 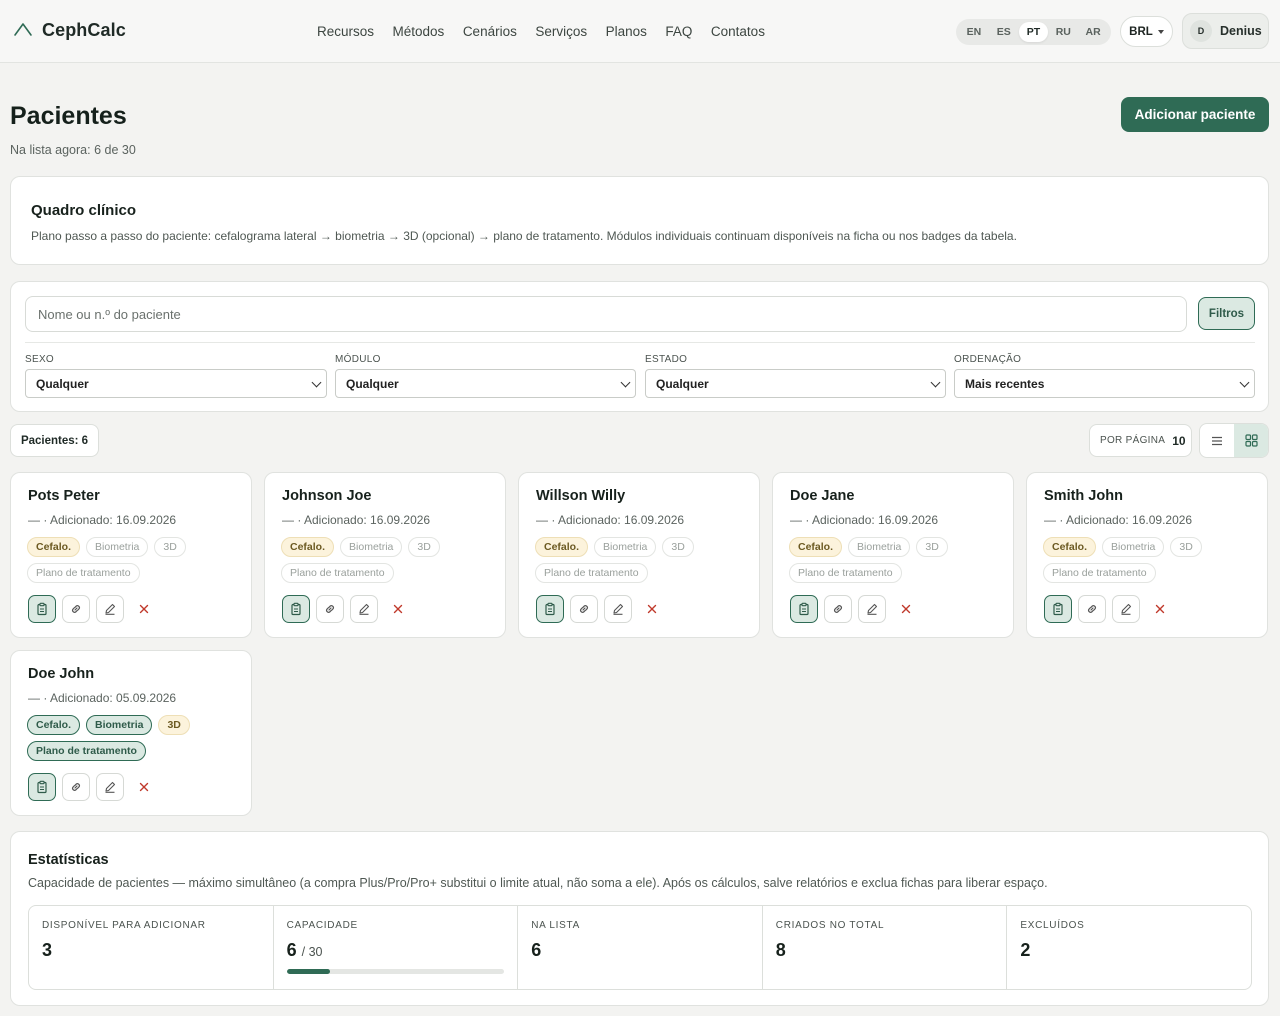 I want to click on lang-es: ES, so click(x=1004, y=32).